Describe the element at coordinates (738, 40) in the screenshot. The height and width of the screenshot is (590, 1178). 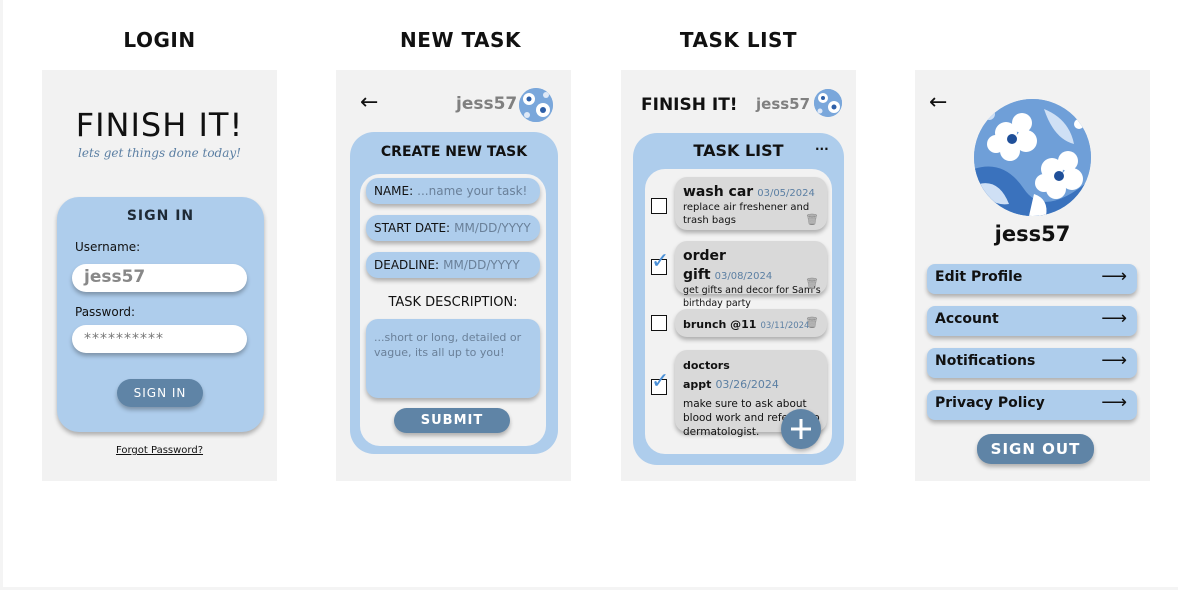
I see `screen-title-task-list: TASK LIST` at that location.